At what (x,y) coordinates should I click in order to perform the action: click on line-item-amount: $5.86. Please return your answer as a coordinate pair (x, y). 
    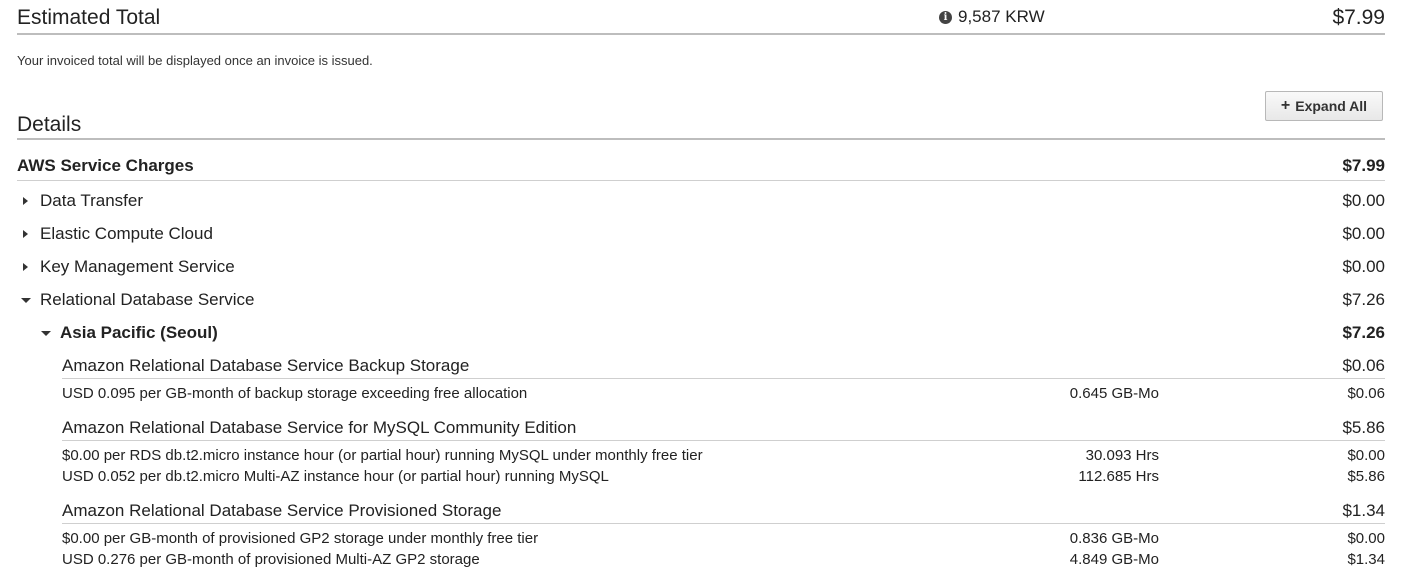
    Looking at the image, I should click on (1366, 476).